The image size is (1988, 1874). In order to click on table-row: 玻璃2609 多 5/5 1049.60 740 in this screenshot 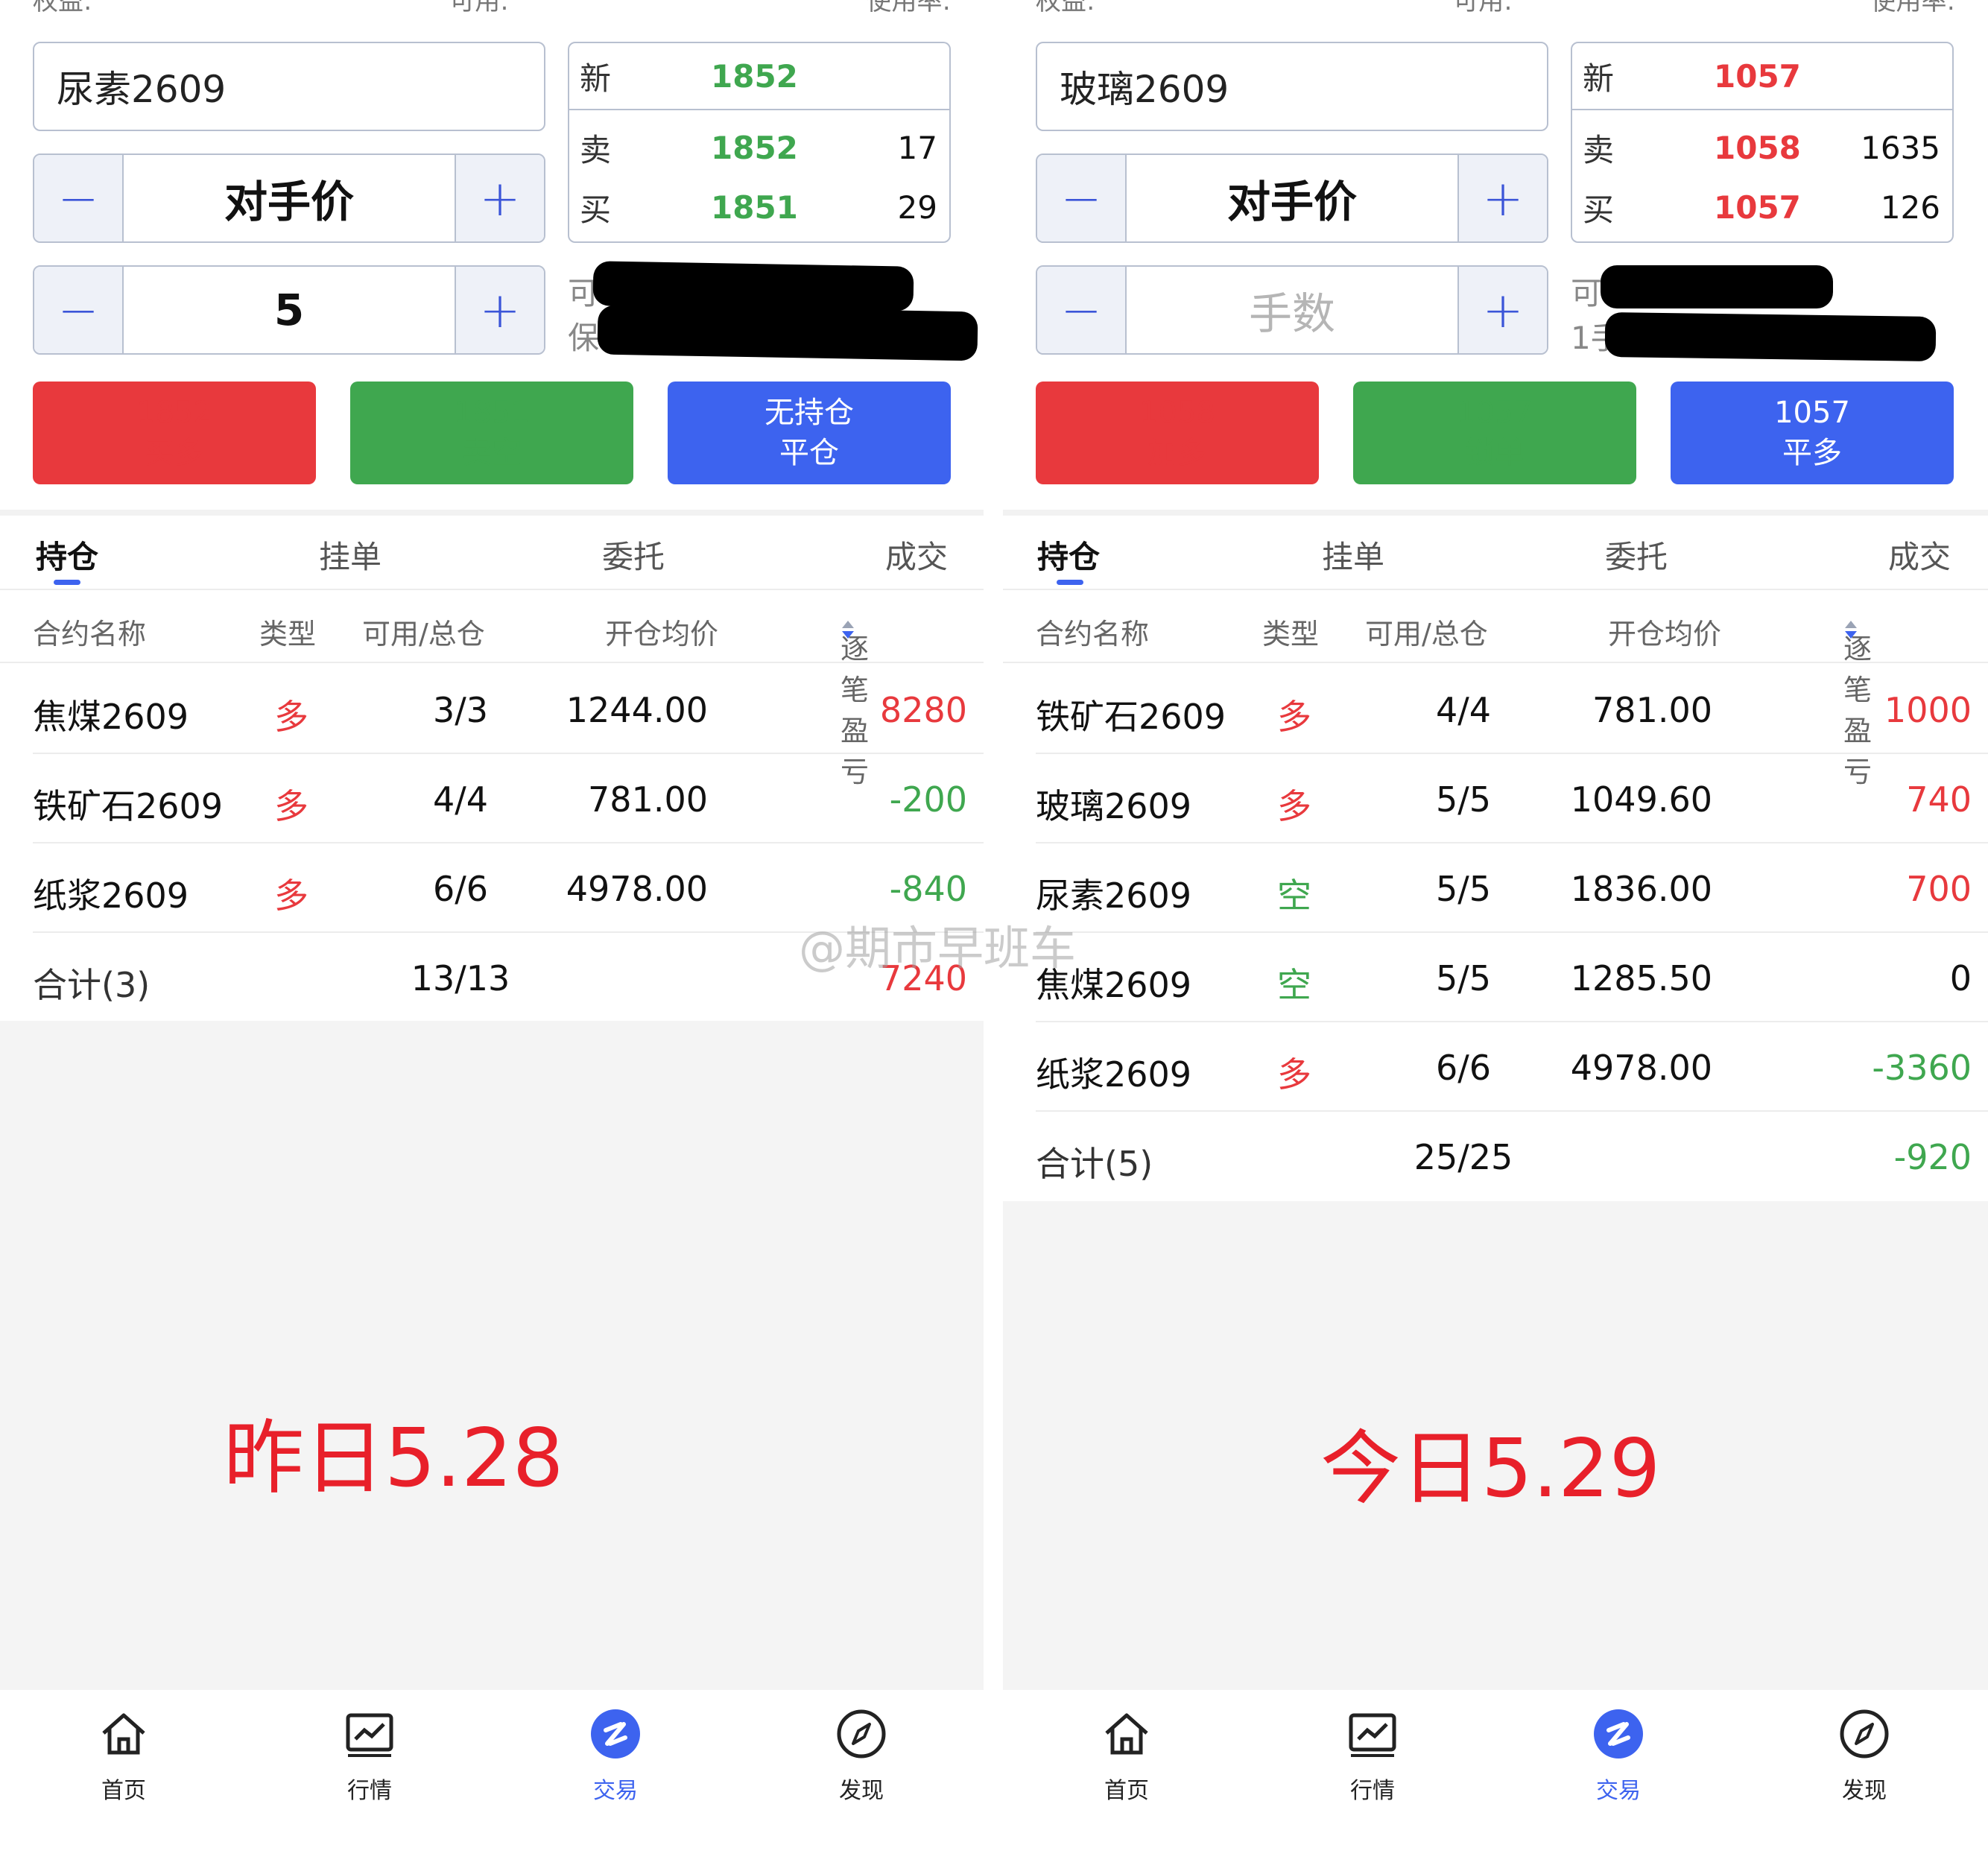, I will do `click(1512, 798)`.